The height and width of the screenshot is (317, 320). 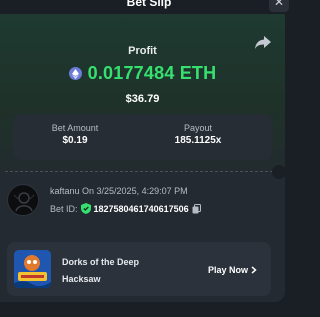 I want to click on payout-label: Payout, so click(x=198, y=128).